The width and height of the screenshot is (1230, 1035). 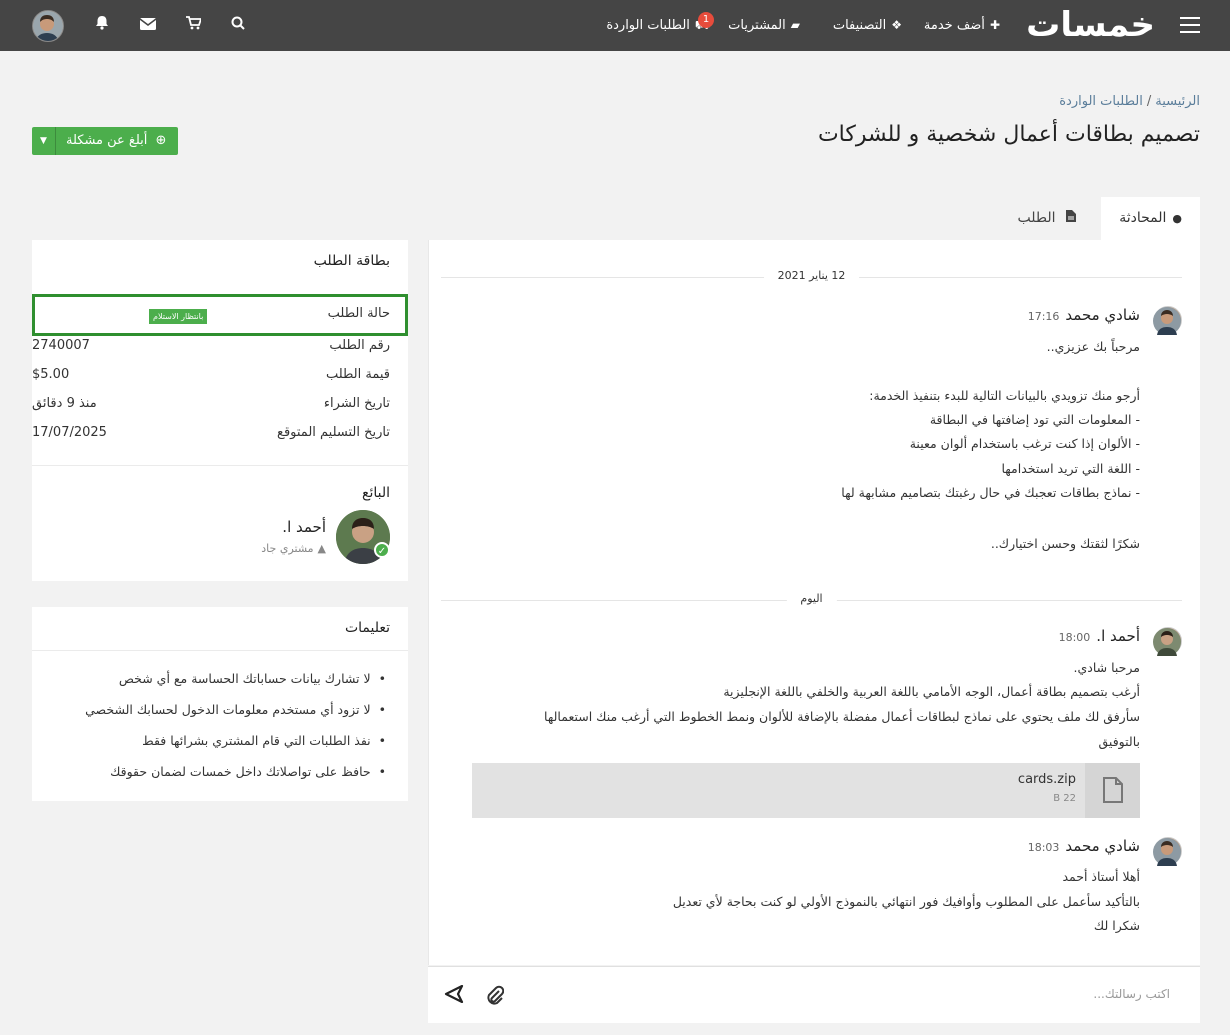 What do you see at coordinates (376, 493) in the screenshot?
I see `seller-heading: البائع` at bounding box center [376, 493].